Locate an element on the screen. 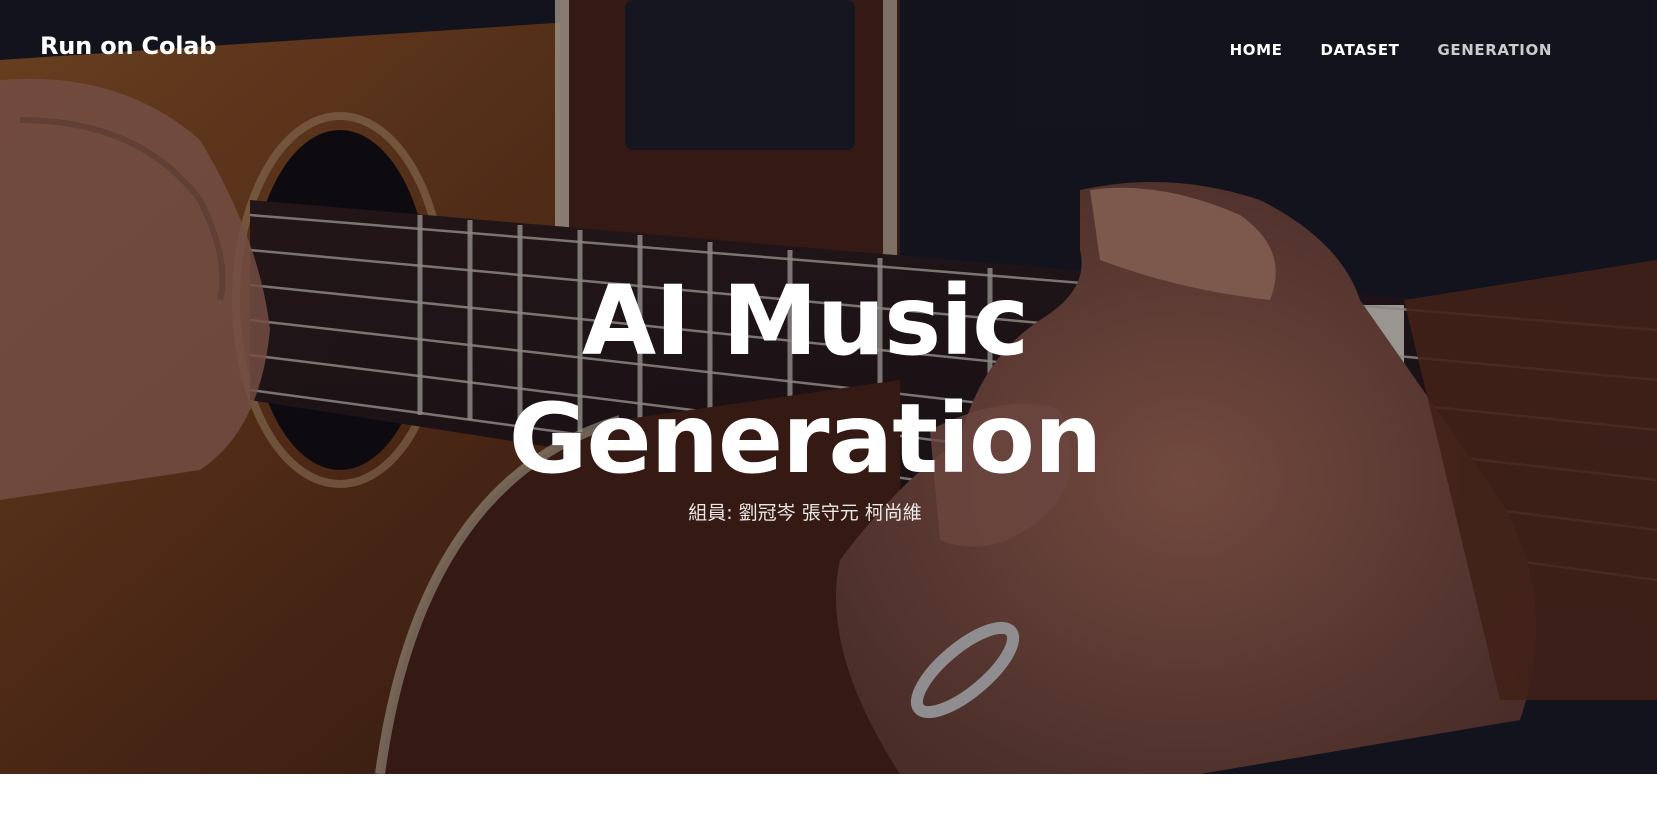 This screenshot has width=1657, height=817. nav-menu: HOME DATASET GENERATION is located at coordinates (1391, 49).